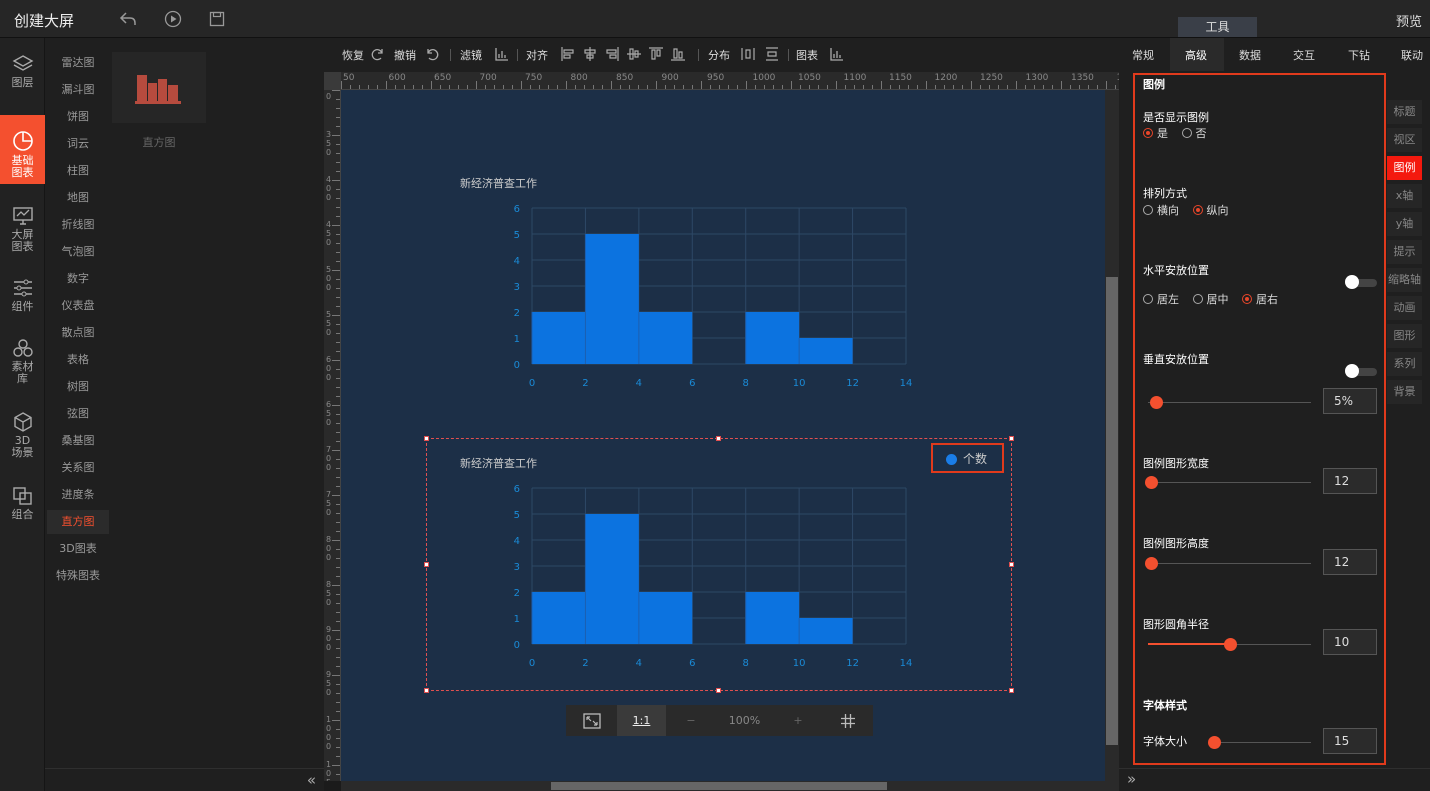  I want to click on show-legend-yes-radio, so click(1148, 133).